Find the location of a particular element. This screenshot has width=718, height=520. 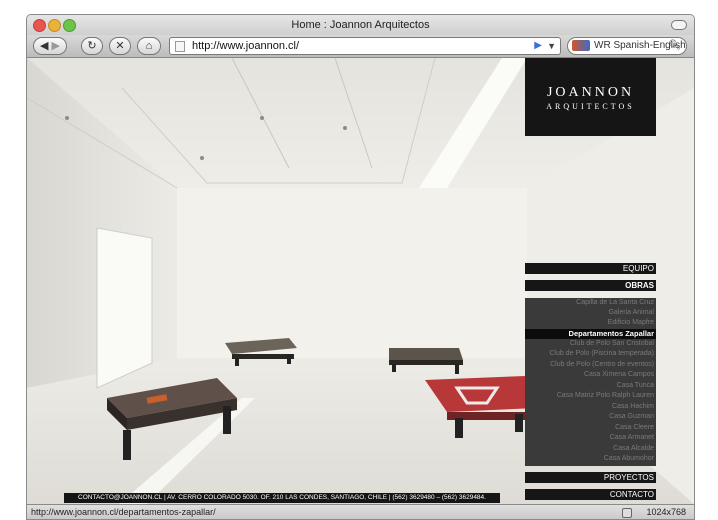

forward-arrow-icon: ▶ is located at coordinates (56, 46).